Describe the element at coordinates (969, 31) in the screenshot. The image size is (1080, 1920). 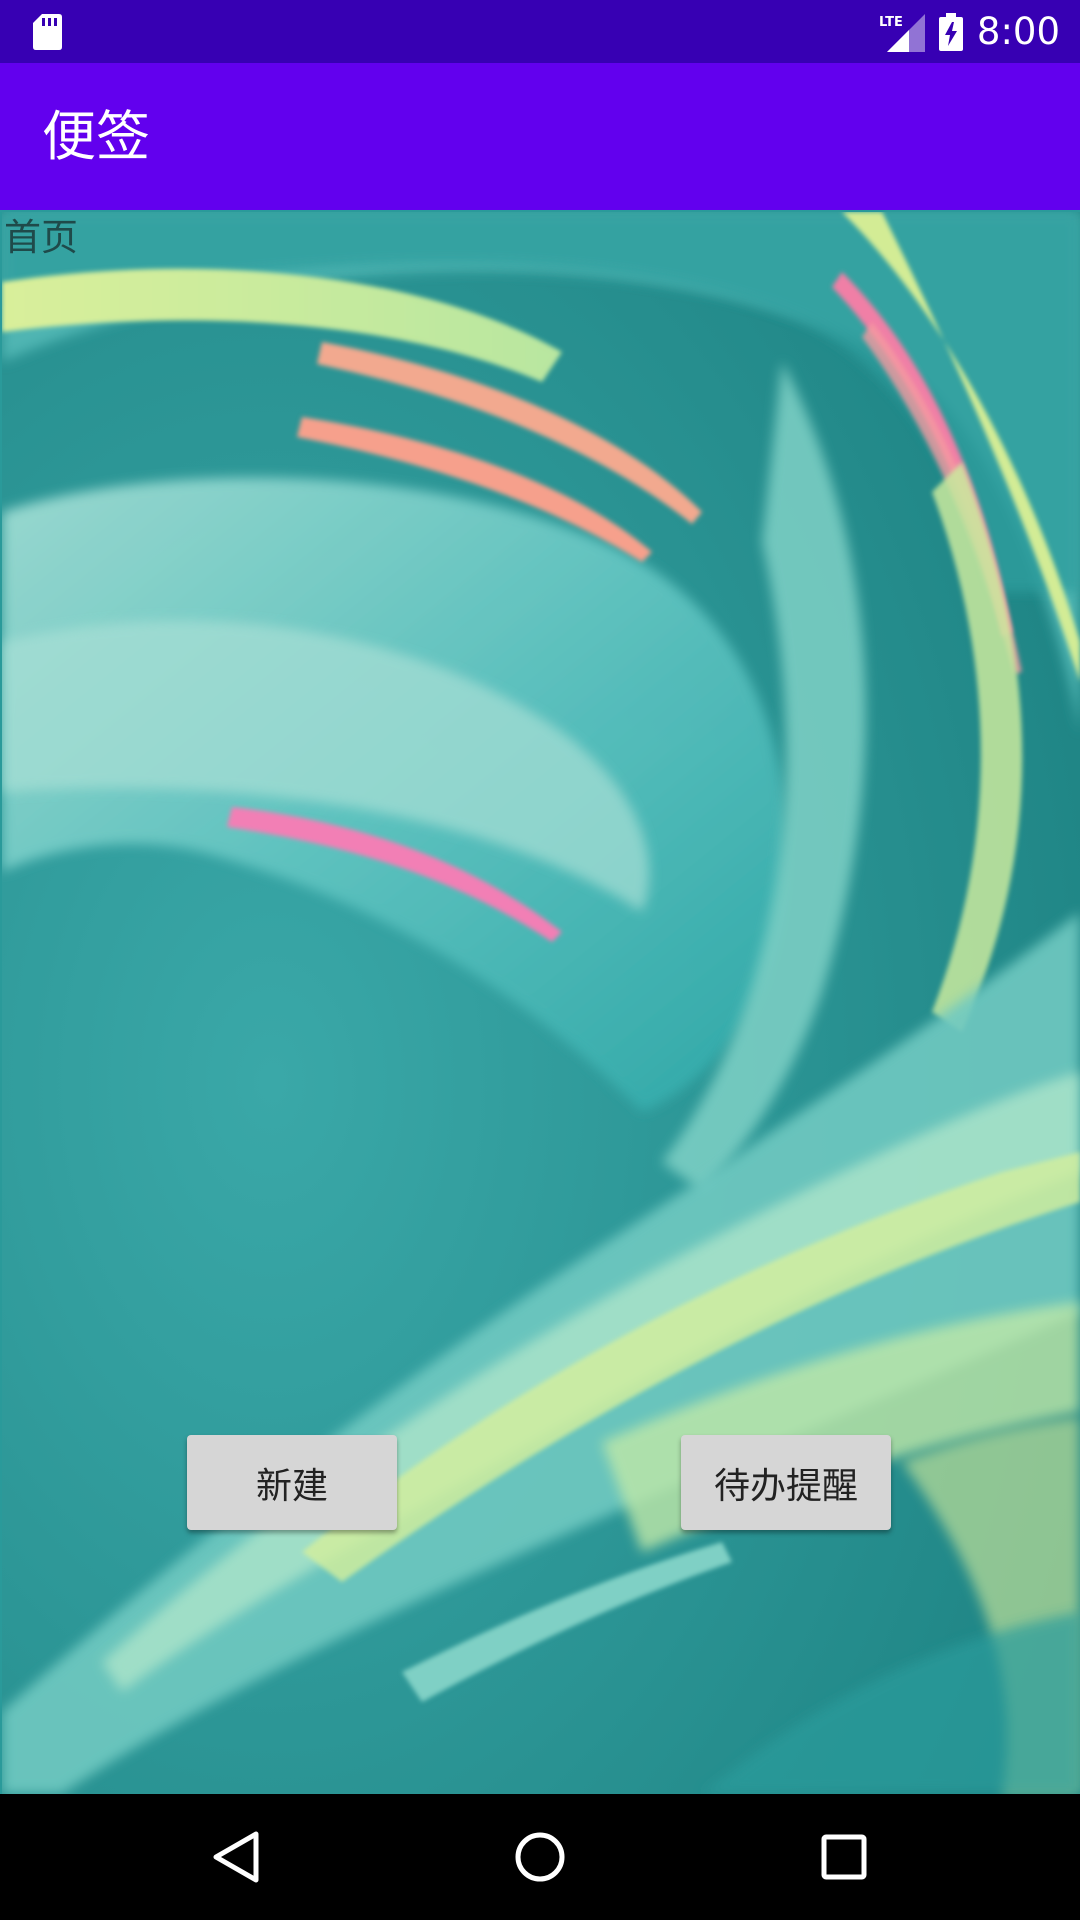
I see `status-icons: LTE 8:00` at that location.